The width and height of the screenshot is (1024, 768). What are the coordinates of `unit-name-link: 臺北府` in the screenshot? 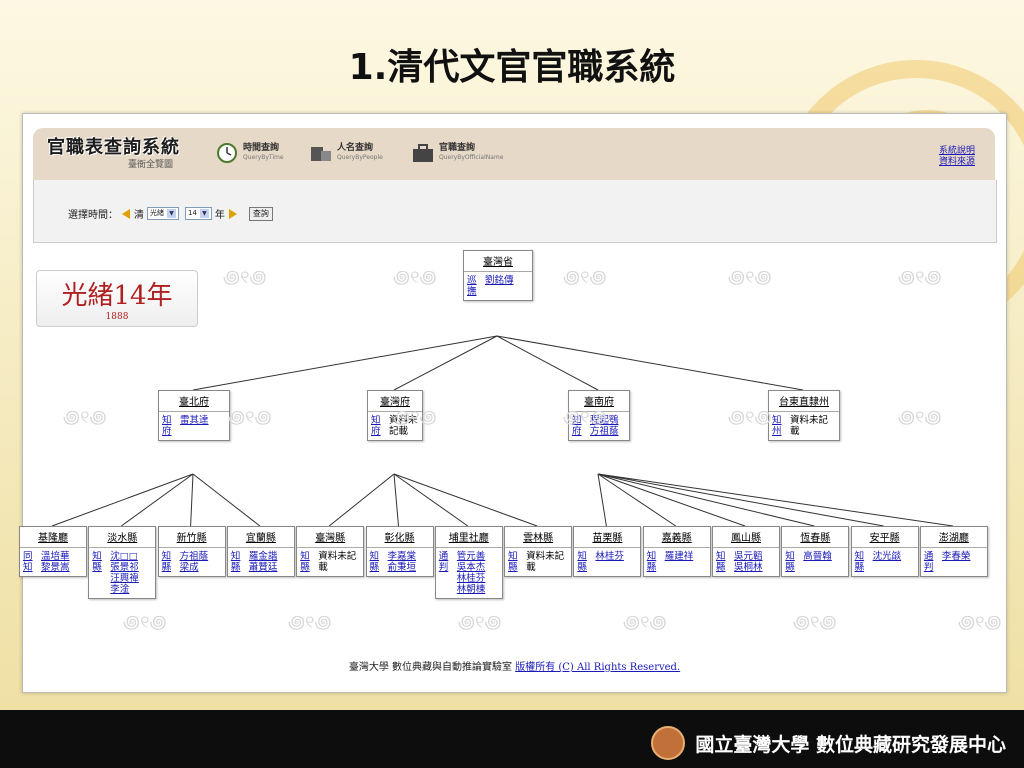 It's located at (194, 401).